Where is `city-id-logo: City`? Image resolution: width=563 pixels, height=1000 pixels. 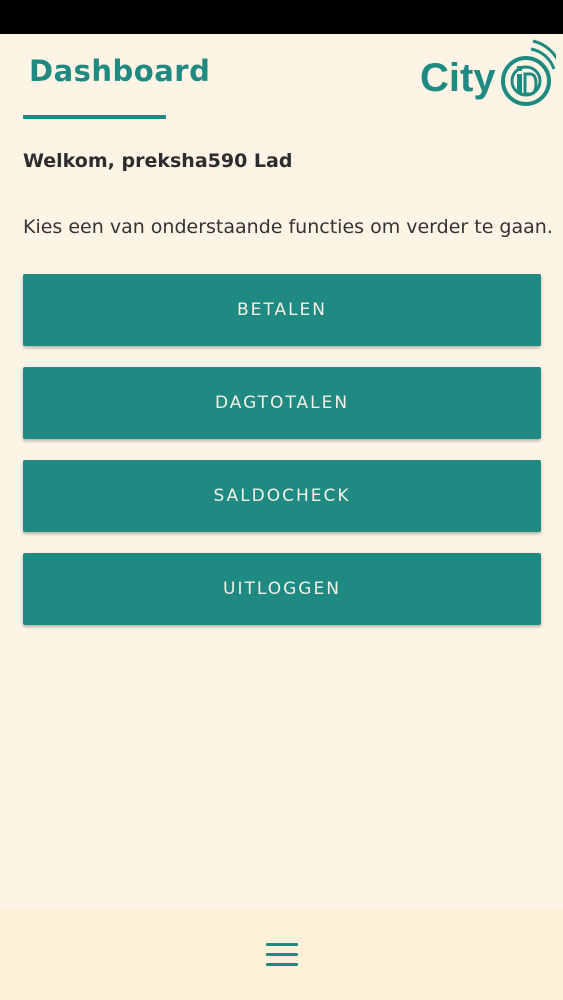 city-id-logo: City is located at coordinates (488, 72).